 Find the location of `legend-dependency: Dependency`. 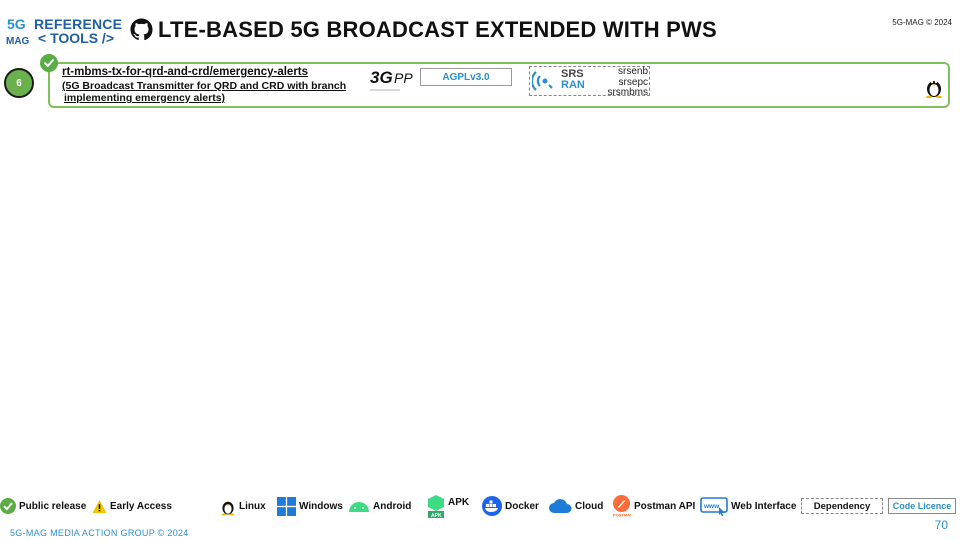

legend-dependency: Dependency is located at coordinates (842, 506).